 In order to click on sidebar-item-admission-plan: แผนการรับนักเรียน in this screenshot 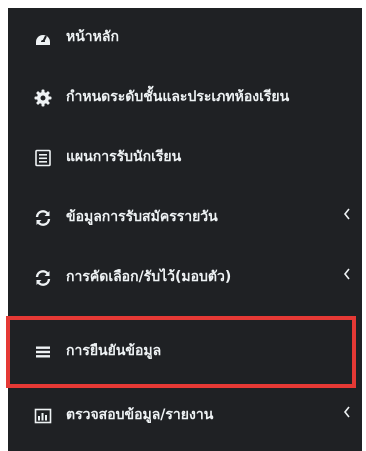, I will do `click(185, 158)`.